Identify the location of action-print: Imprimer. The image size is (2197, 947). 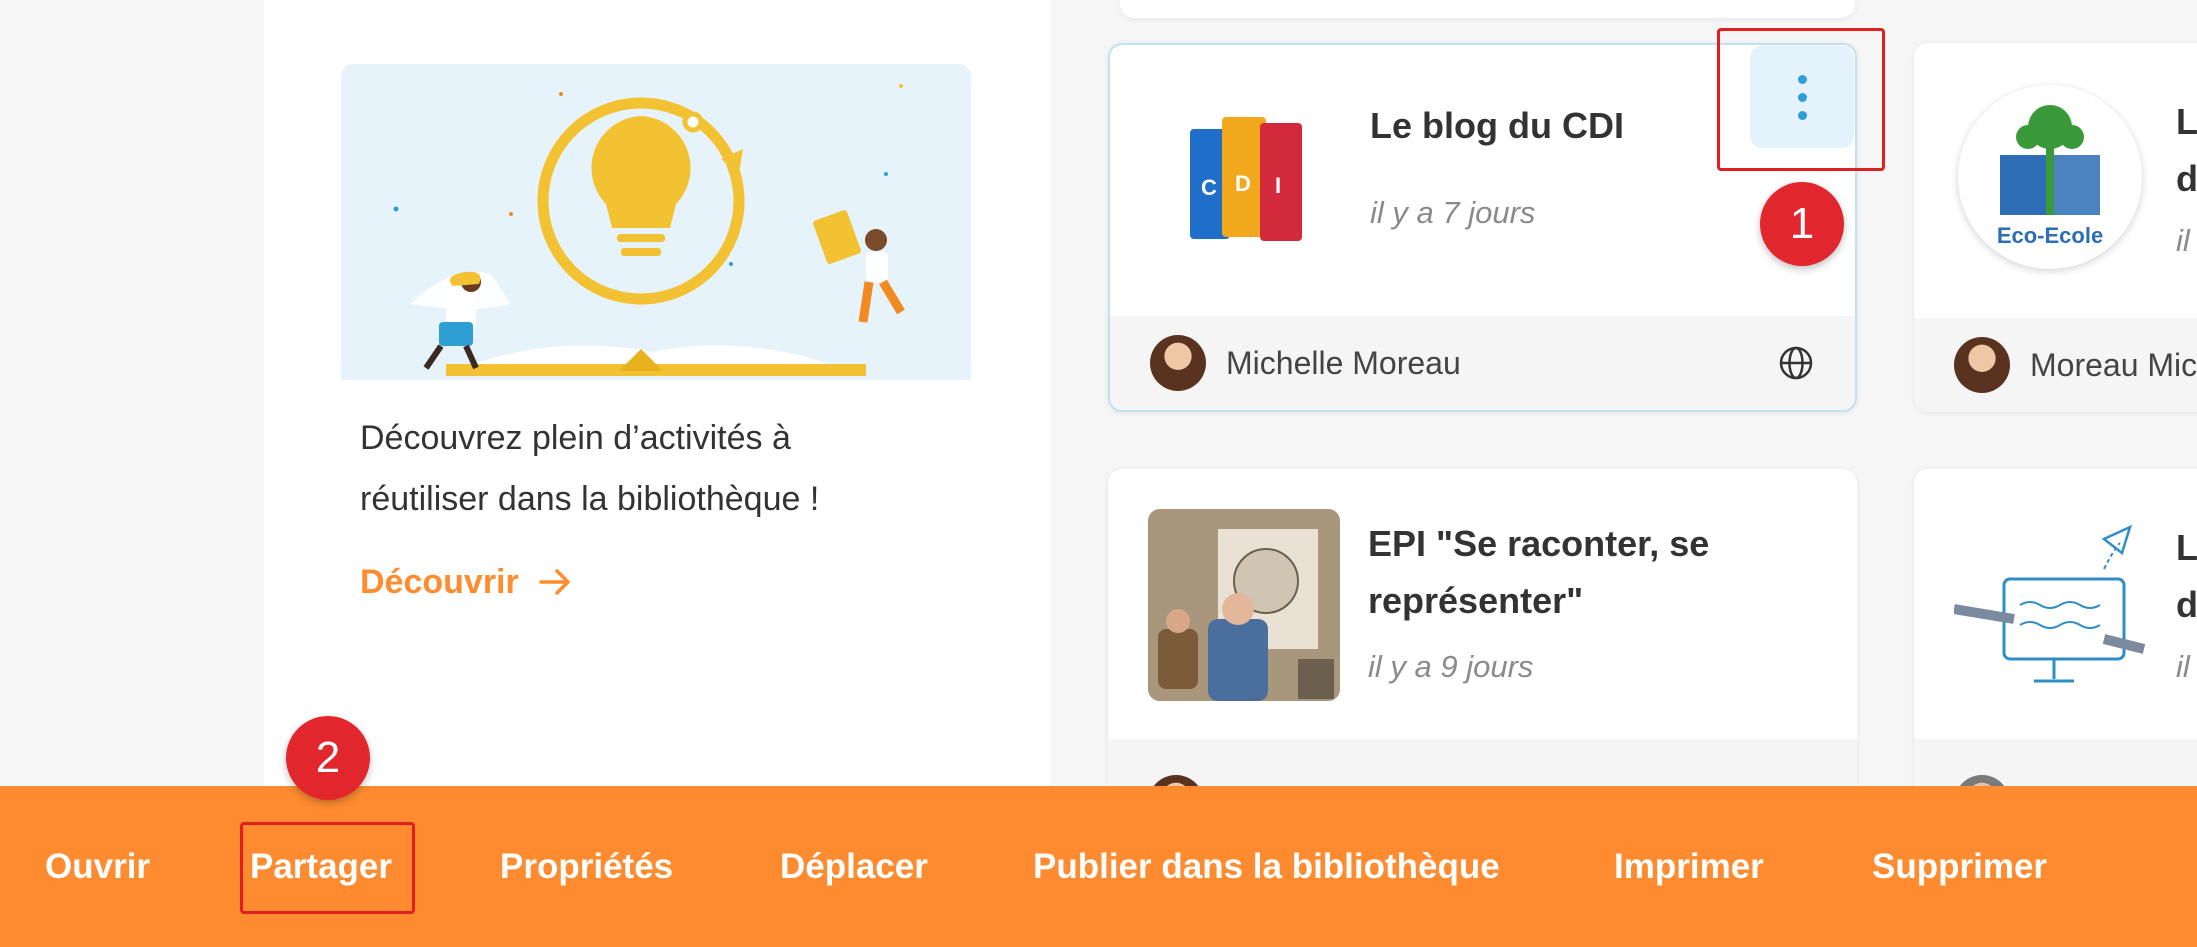
(1689, 866).